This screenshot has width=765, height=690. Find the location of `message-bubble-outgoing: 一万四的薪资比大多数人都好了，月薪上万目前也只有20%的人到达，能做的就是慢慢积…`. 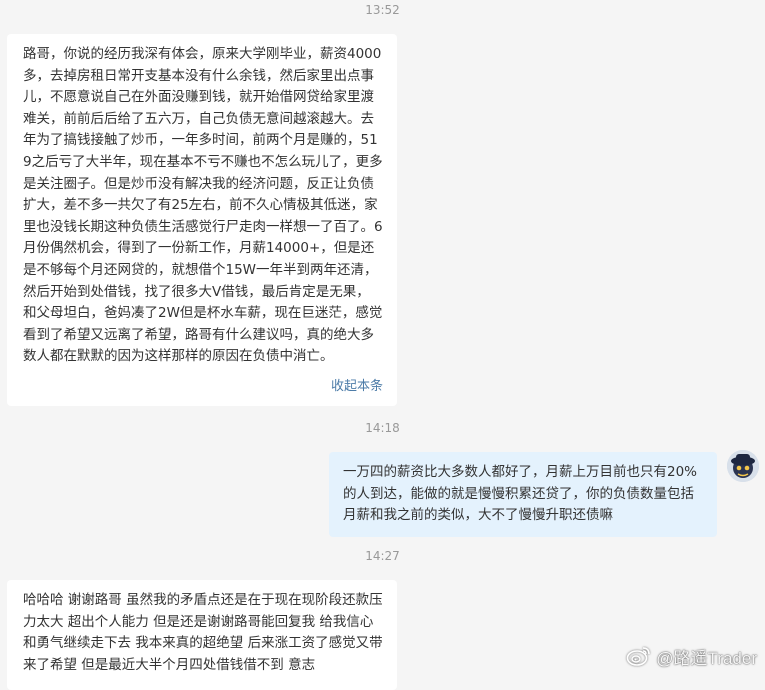

message-bubble-outgoing: 一万四的薪资比大多数人都好了，月薪上万目前也只有20%的人到达，能做的就是慢慢积… is located at coordinates (523, 494).